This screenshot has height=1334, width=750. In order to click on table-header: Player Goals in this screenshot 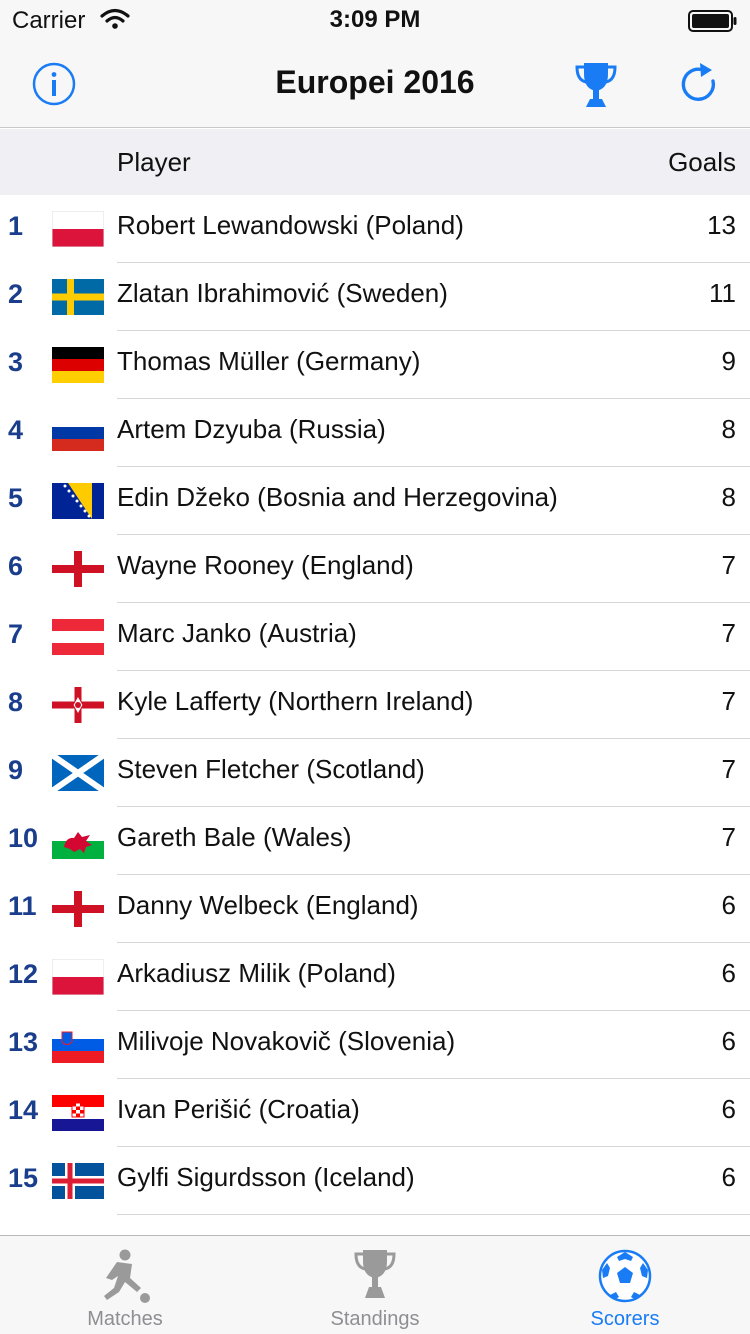, I will do `click(375, 162)`.